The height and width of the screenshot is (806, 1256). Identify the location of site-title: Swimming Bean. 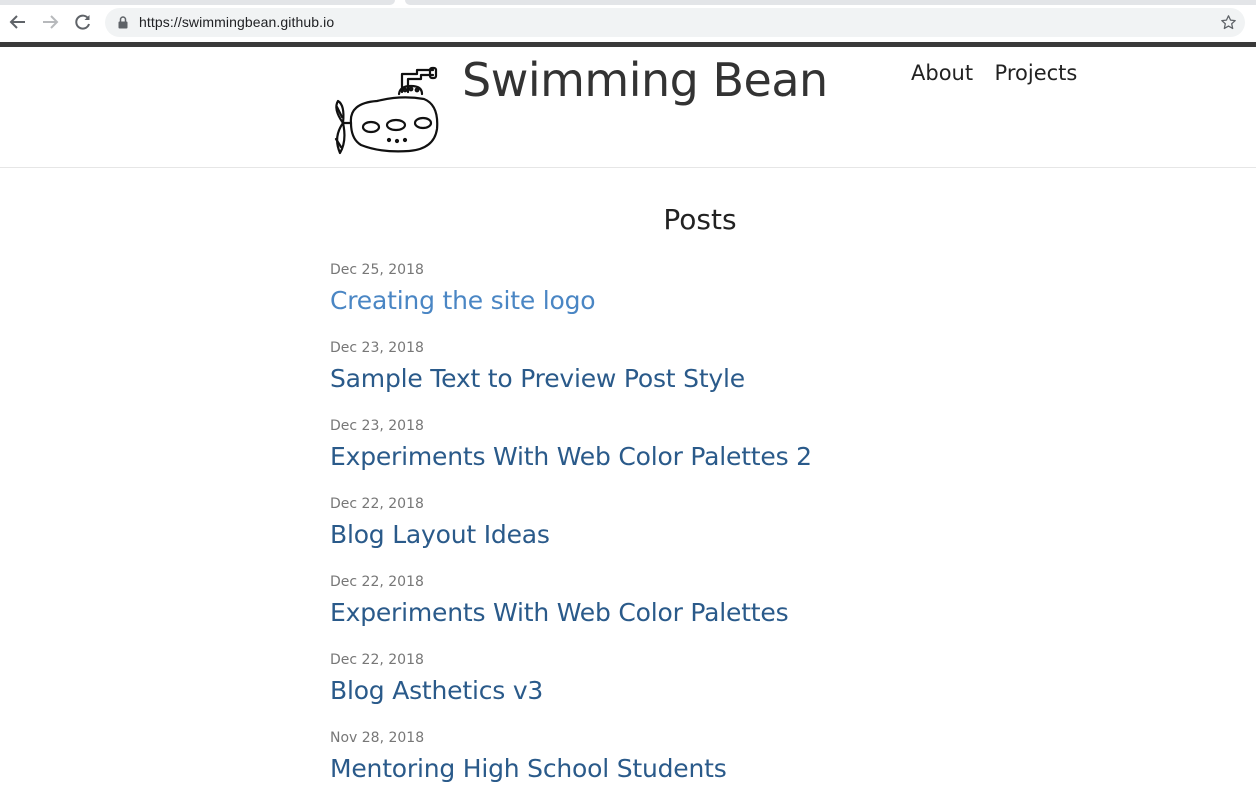
(645, 80).